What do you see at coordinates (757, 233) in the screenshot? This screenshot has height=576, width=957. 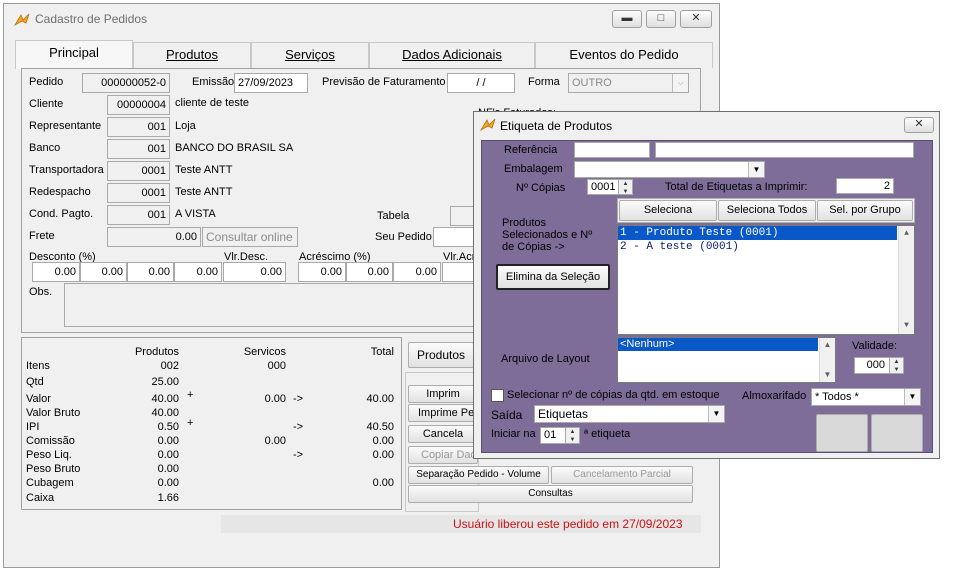 I see `list-item: 1 - Produto Teste (0001)` at bounding box center [757, 233].